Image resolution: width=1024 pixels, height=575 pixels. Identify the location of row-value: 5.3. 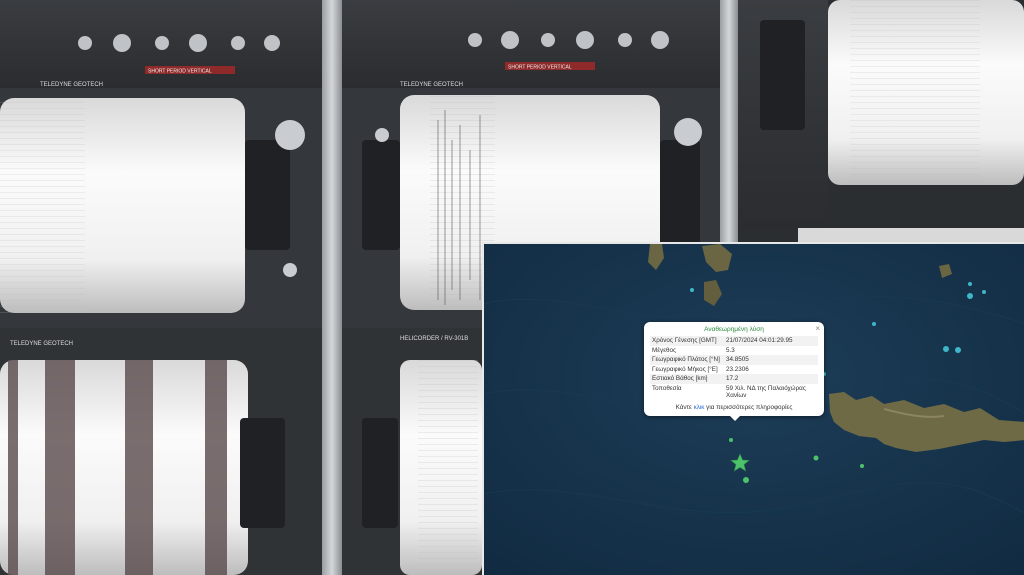
(730, 350).